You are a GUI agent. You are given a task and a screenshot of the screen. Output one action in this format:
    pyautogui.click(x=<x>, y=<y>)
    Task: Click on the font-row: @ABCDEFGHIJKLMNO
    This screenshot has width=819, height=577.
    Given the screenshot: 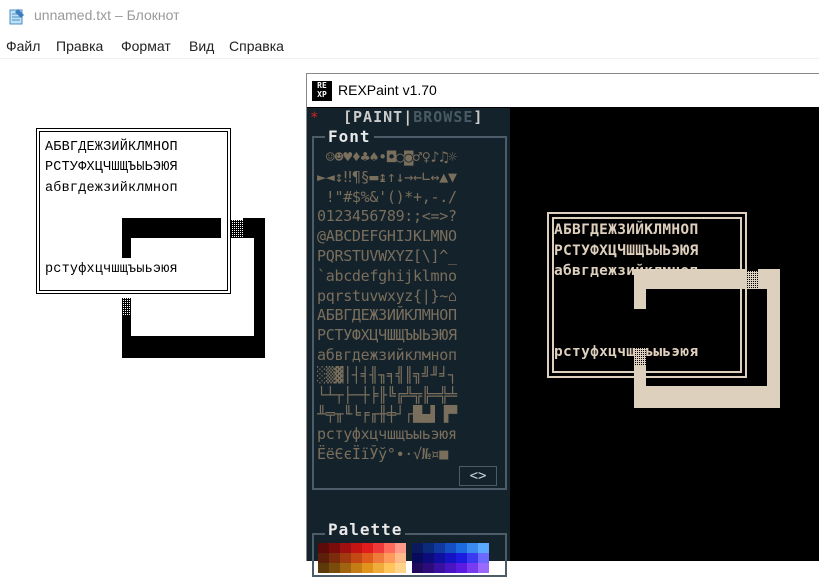 What is the action you would take?
    pyautogui.click(x=409, y=237)
    